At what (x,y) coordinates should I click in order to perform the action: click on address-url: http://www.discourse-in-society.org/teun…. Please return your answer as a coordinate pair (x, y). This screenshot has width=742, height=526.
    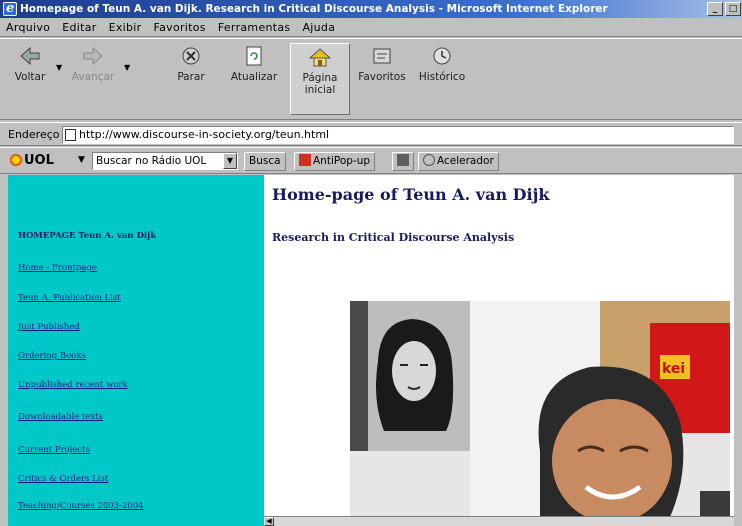
    Looking at the image, I should click on (204, 134).